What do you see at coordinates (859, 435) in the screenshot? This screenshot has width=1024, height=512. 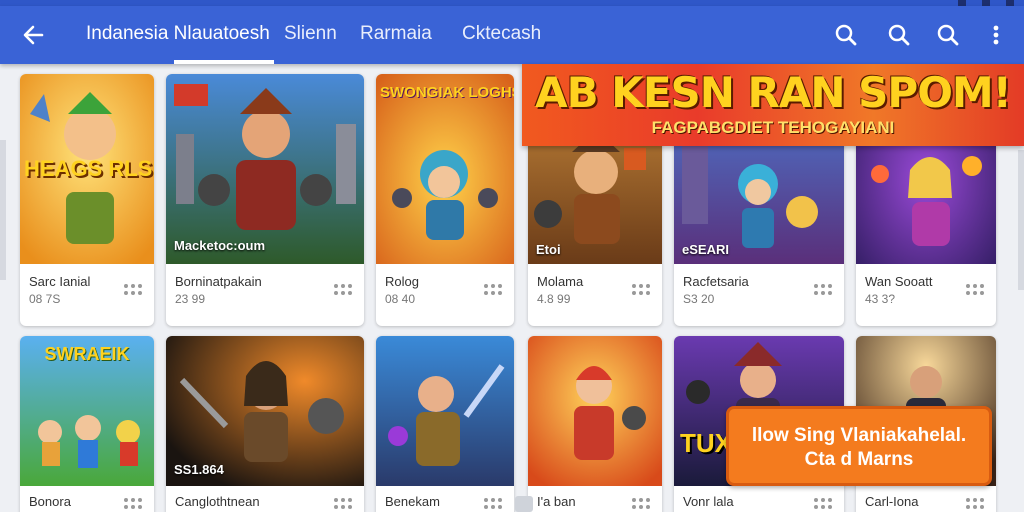 I see `cta-line-1: llow Sing Vlaniakahelal.` at bounding box center [859, 435].